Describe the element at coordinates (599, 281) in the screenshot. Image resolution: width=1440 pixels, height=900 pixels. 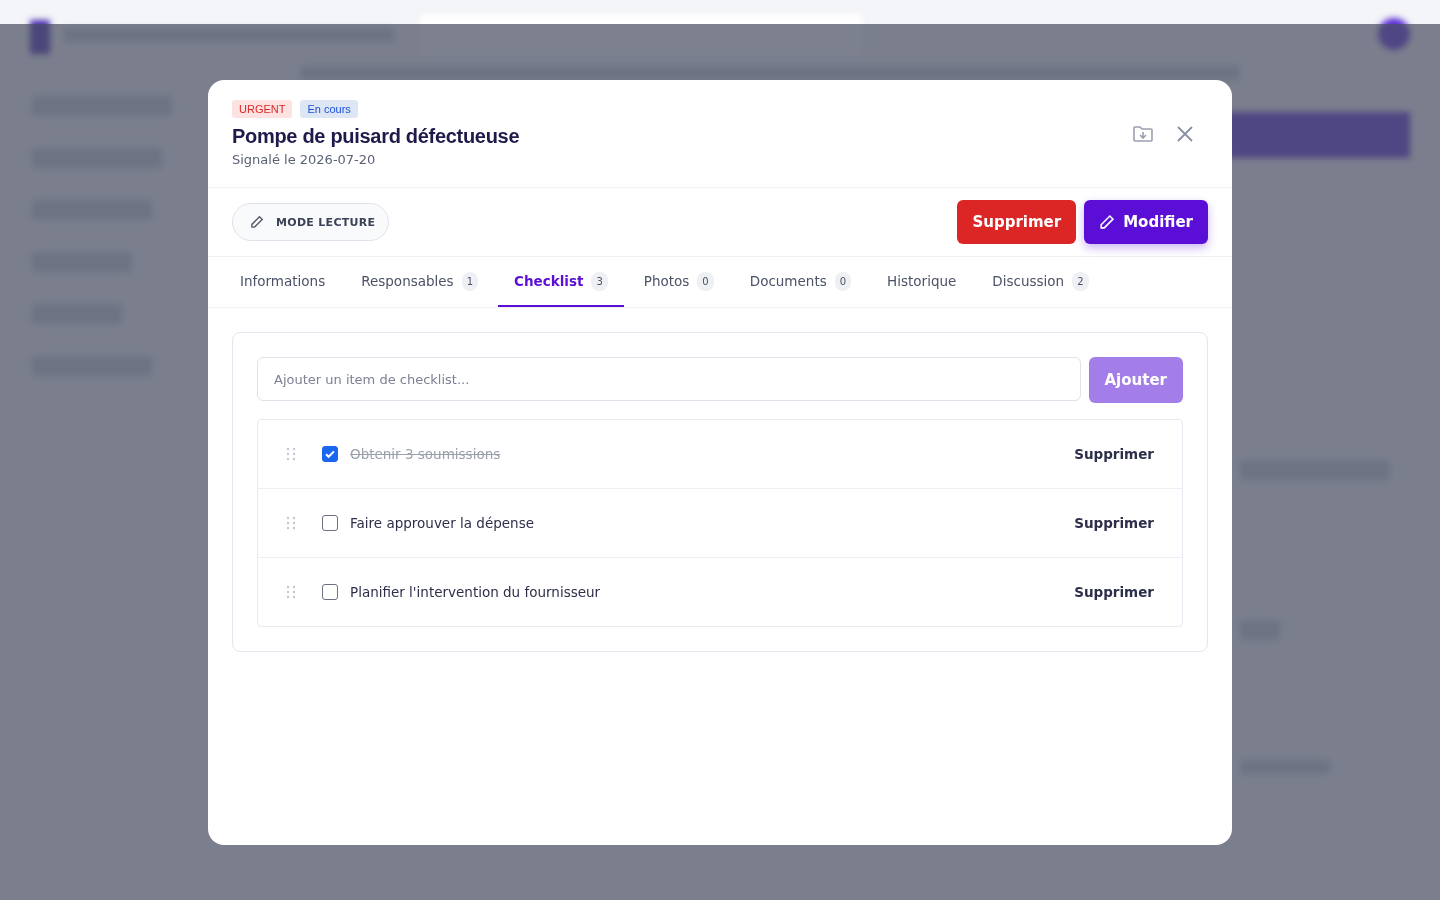
I see `count-badge: 3` at that location.